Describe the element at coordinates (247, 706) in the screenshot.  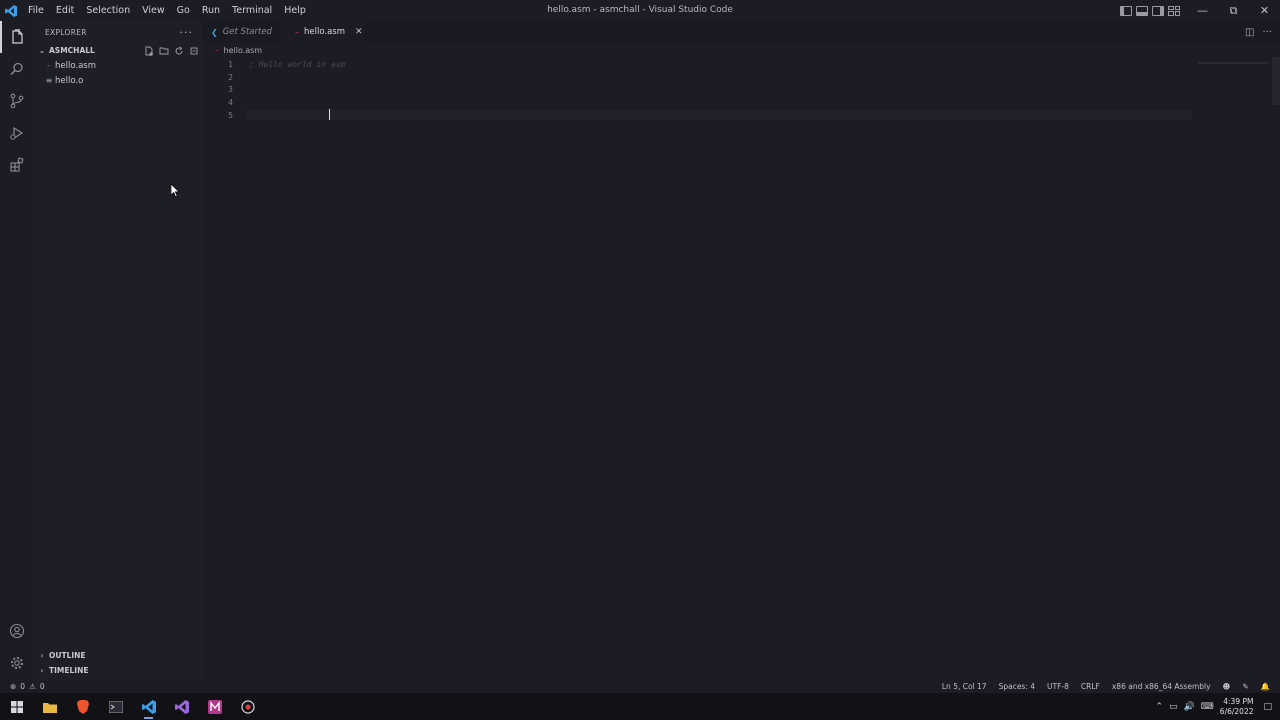
I see `recorder-icon` at that location.